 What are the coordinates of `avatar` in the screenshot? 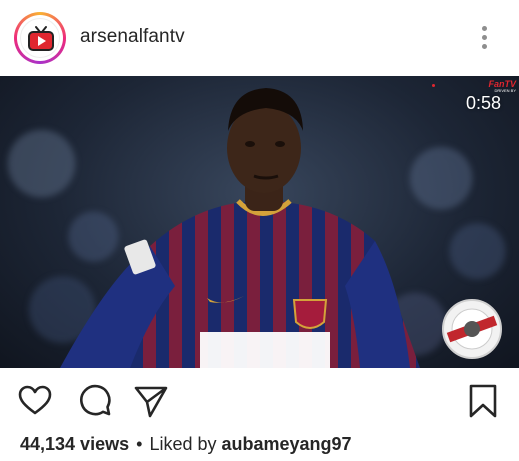 It's located at (40, 38).